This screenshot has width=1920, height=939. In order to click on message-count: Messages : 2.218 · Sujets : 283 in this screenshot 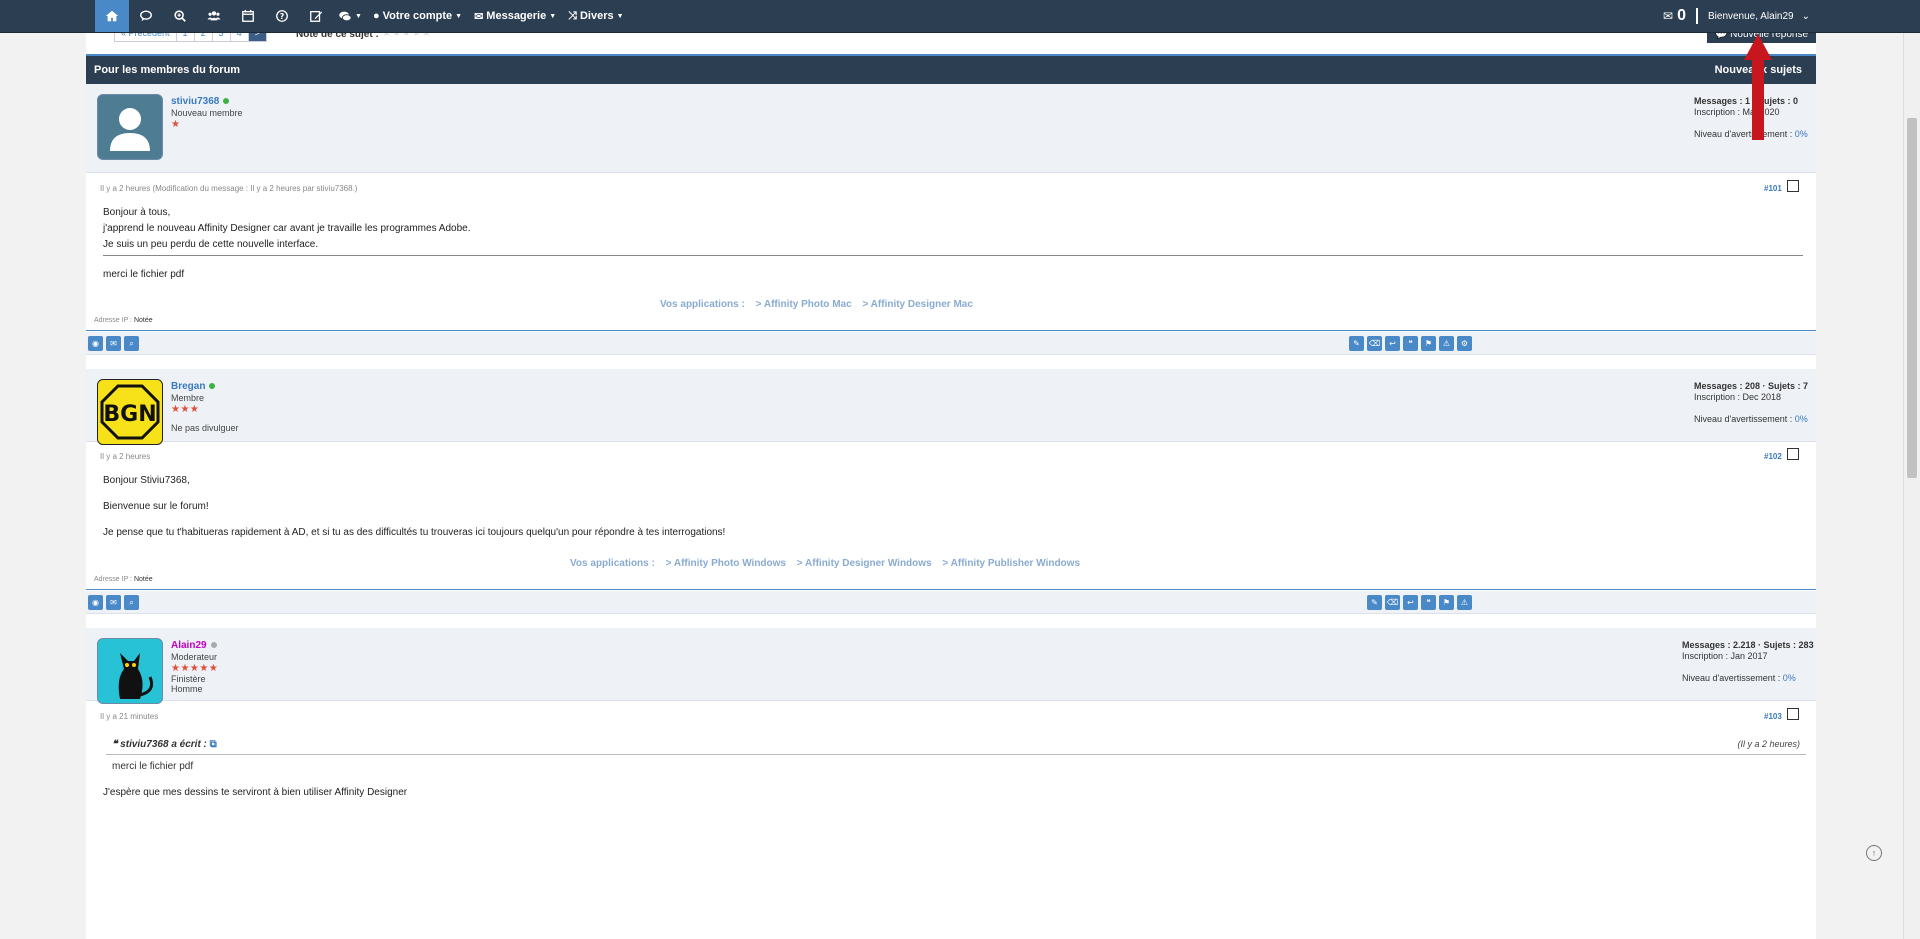, I will do `click(1748, 645)`.